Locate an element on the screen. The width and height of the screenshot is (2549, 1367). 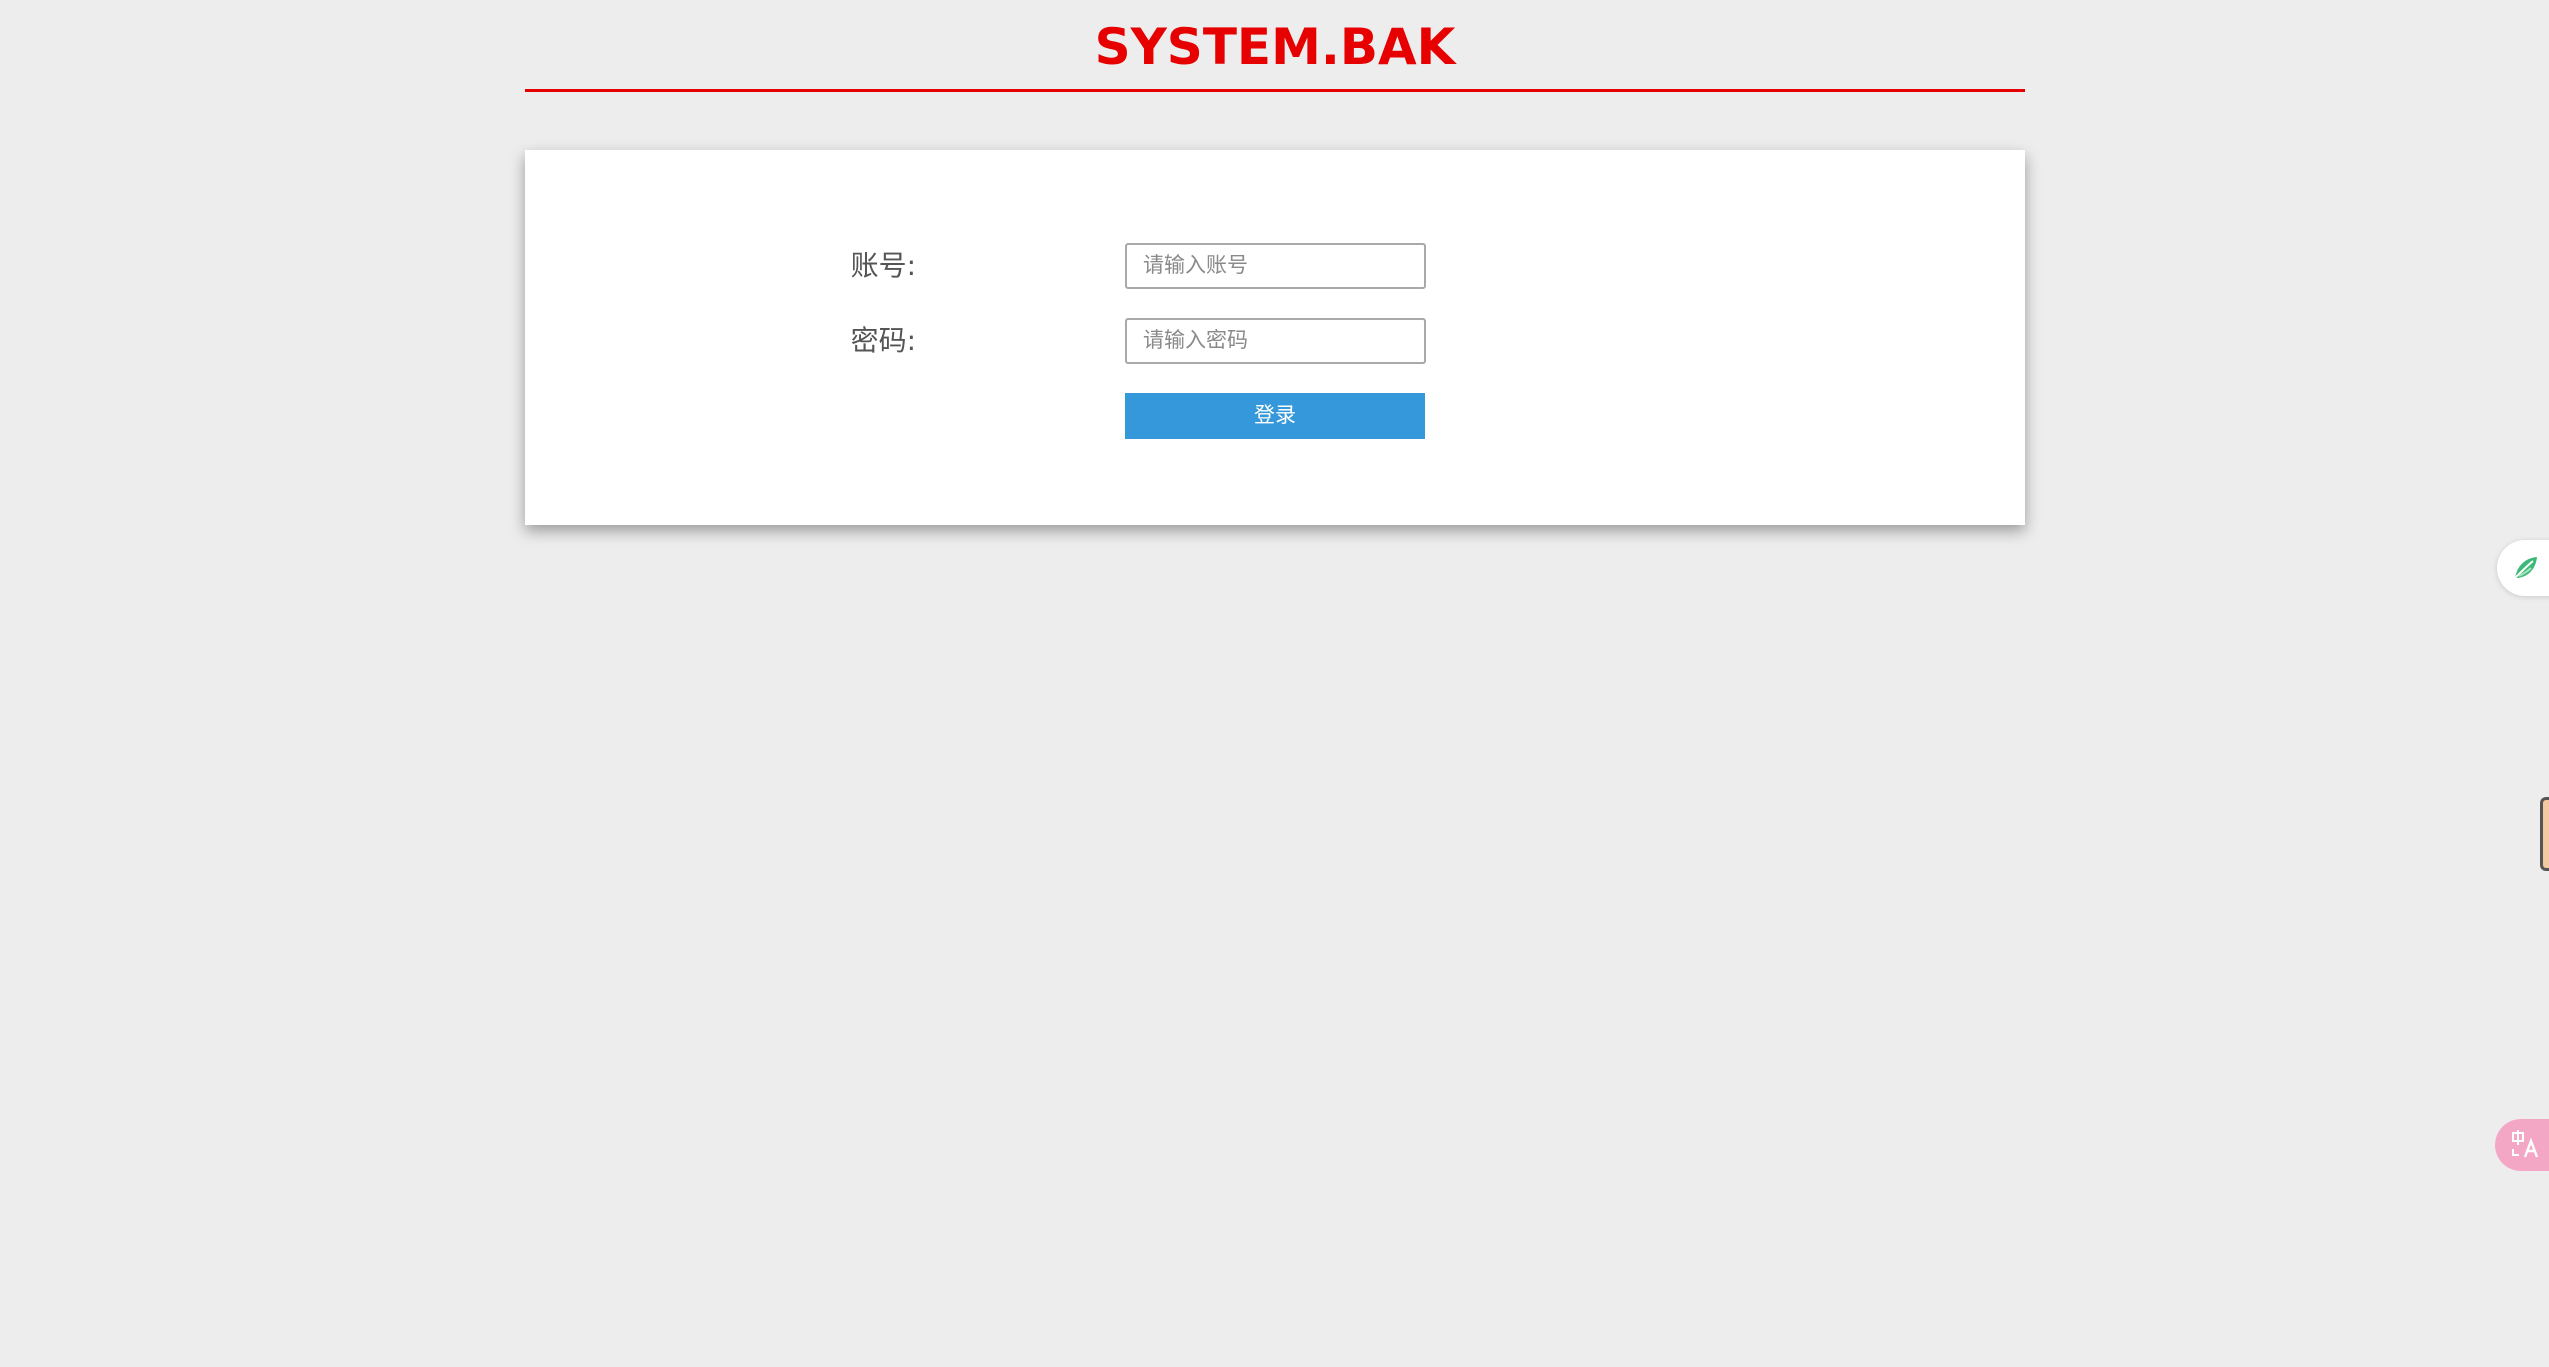
login-button: 登录 is located at coordinates (1275, 416).